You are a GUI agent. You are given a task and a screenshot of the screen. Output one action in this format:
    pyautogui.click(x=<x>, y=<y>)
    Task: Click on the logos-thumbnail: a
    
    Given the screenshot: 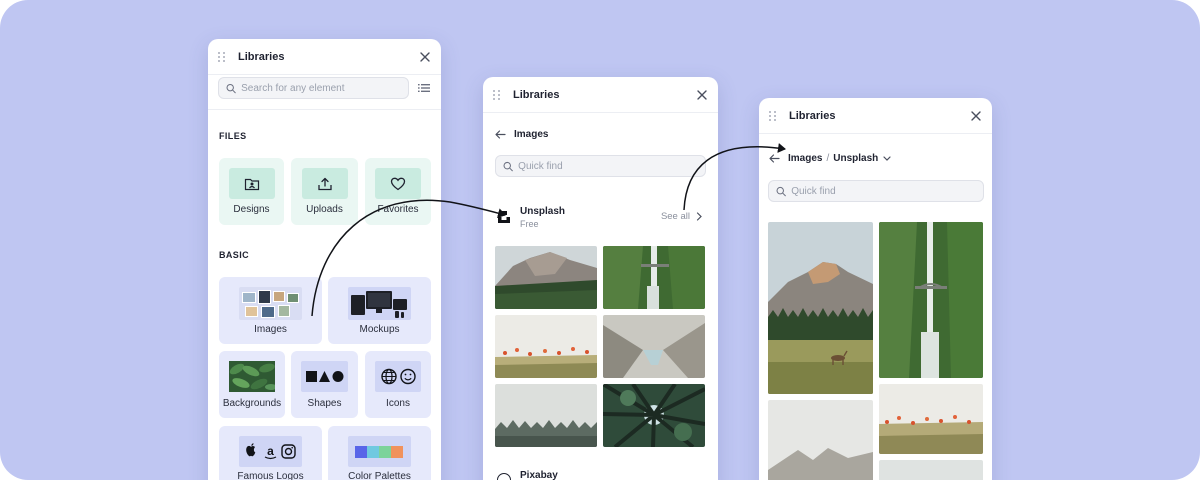 What is the action you would take?
    pyautogui.click(x=270, y=451)
    